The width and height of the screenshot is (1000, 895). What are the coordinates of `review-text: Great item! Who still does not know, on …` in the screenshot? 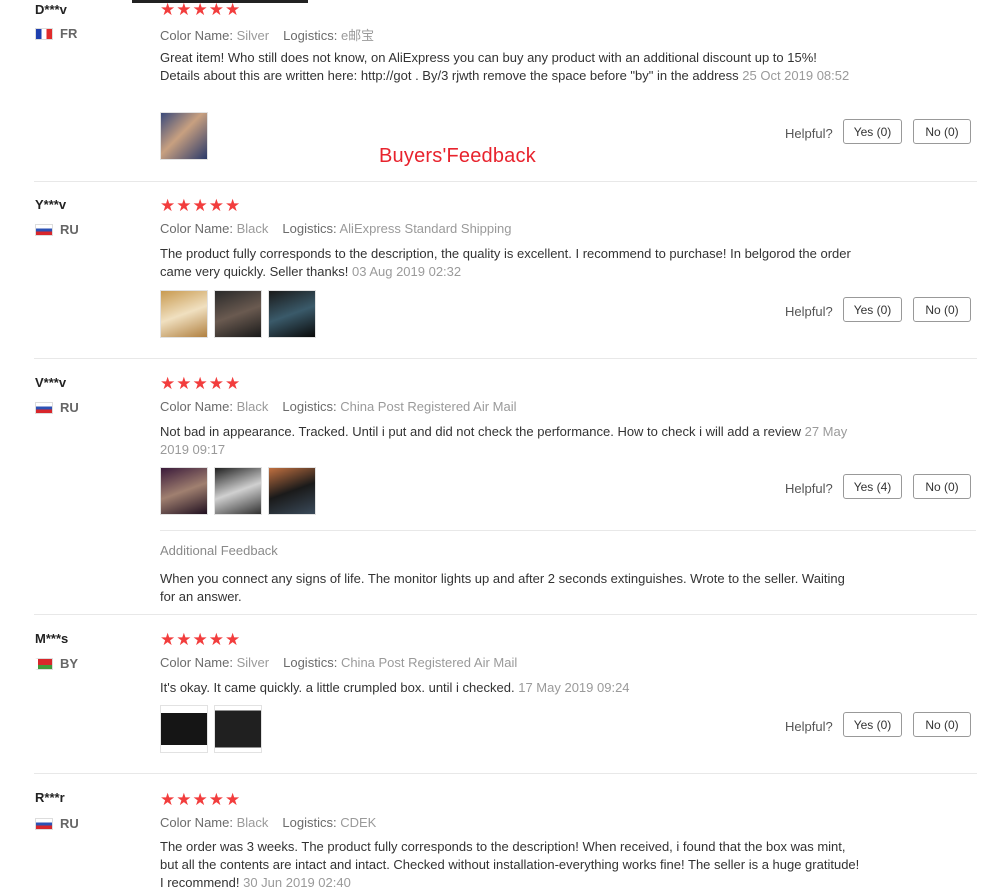 It's located at (505, 66).